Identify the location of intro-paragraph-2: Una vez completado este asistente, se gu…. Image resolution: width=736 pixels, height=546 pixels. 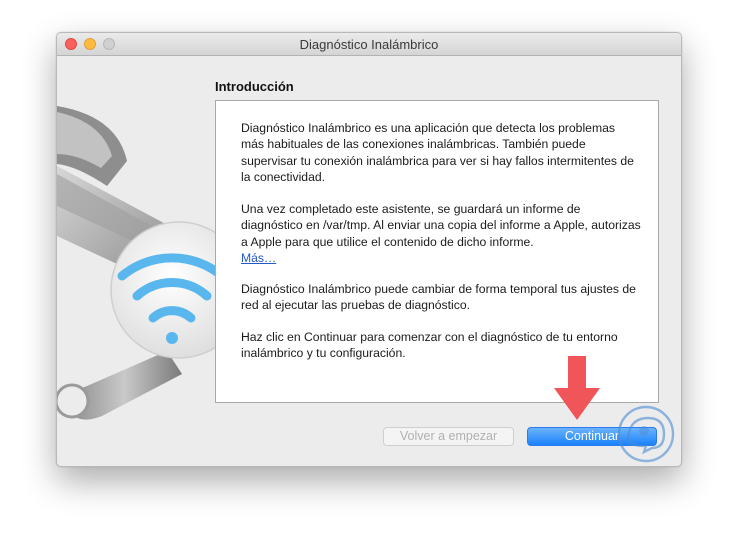
(441, 225).